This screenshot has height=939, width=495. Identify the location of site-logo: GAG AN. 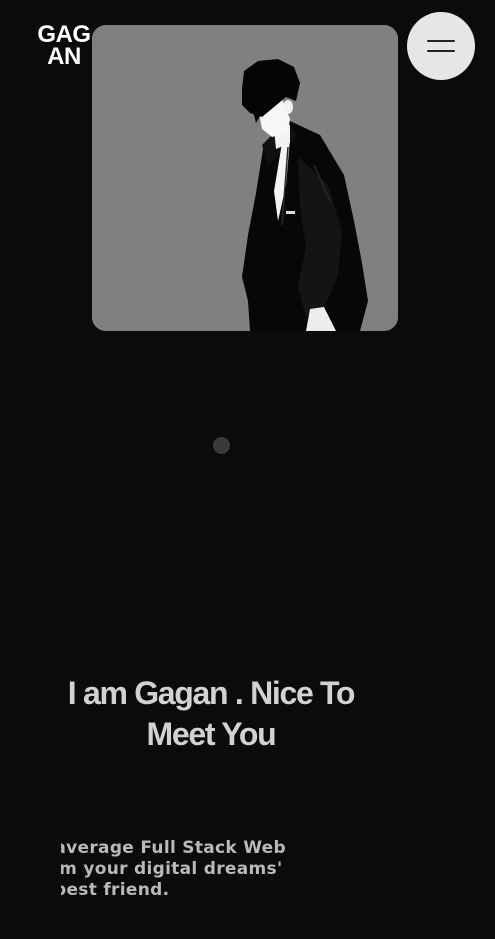
(64, 46).